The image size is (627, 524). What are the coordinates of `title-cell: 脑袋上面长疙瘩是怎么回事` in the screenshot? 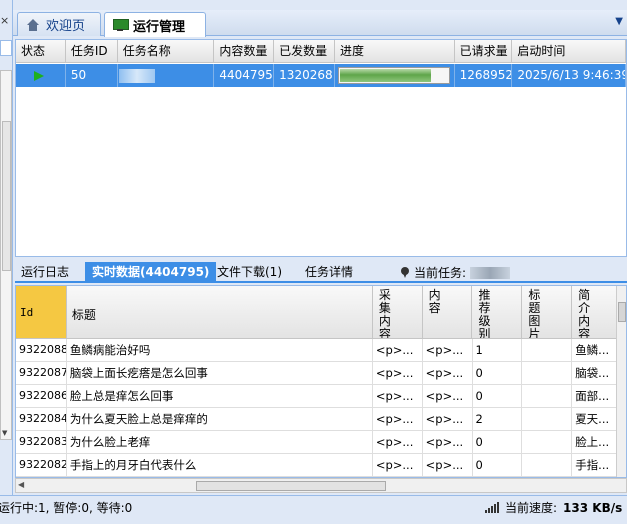 It's located at (220, 373).